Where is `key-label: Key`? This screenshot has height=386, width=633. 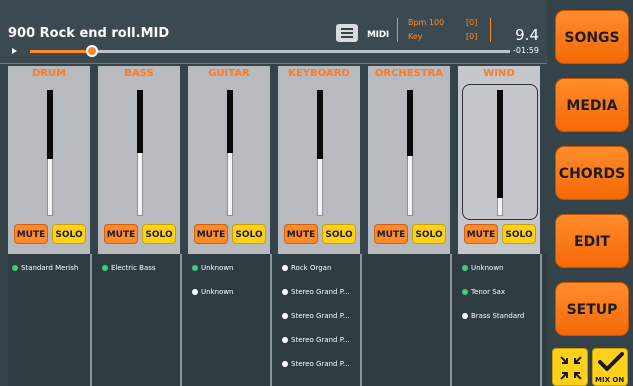
key-label: Key is located at coordinates (415, 36).